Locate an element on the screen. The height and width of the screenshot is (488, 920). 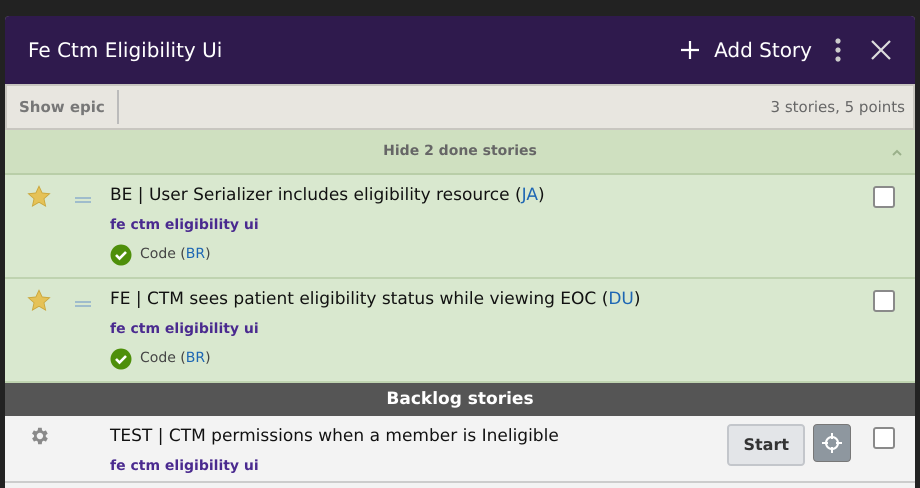
done-stories-toggle: Hide 2 done stories is located at coordinates (460, 152).